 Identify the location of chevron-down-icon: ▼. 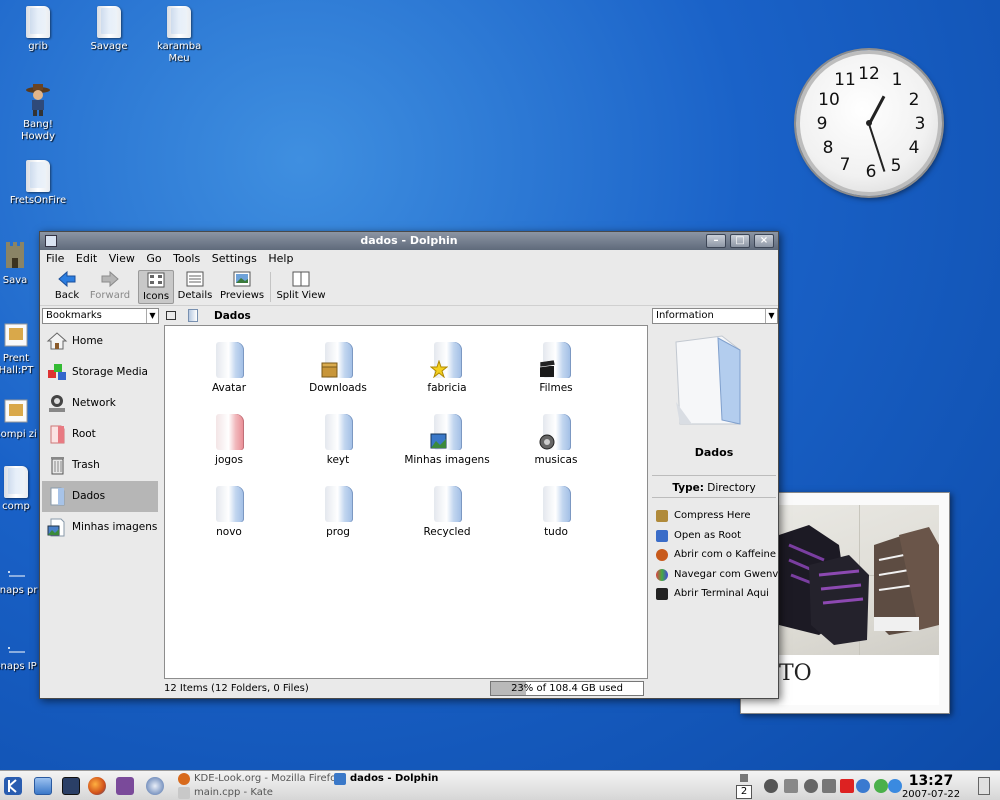
(152, 316).